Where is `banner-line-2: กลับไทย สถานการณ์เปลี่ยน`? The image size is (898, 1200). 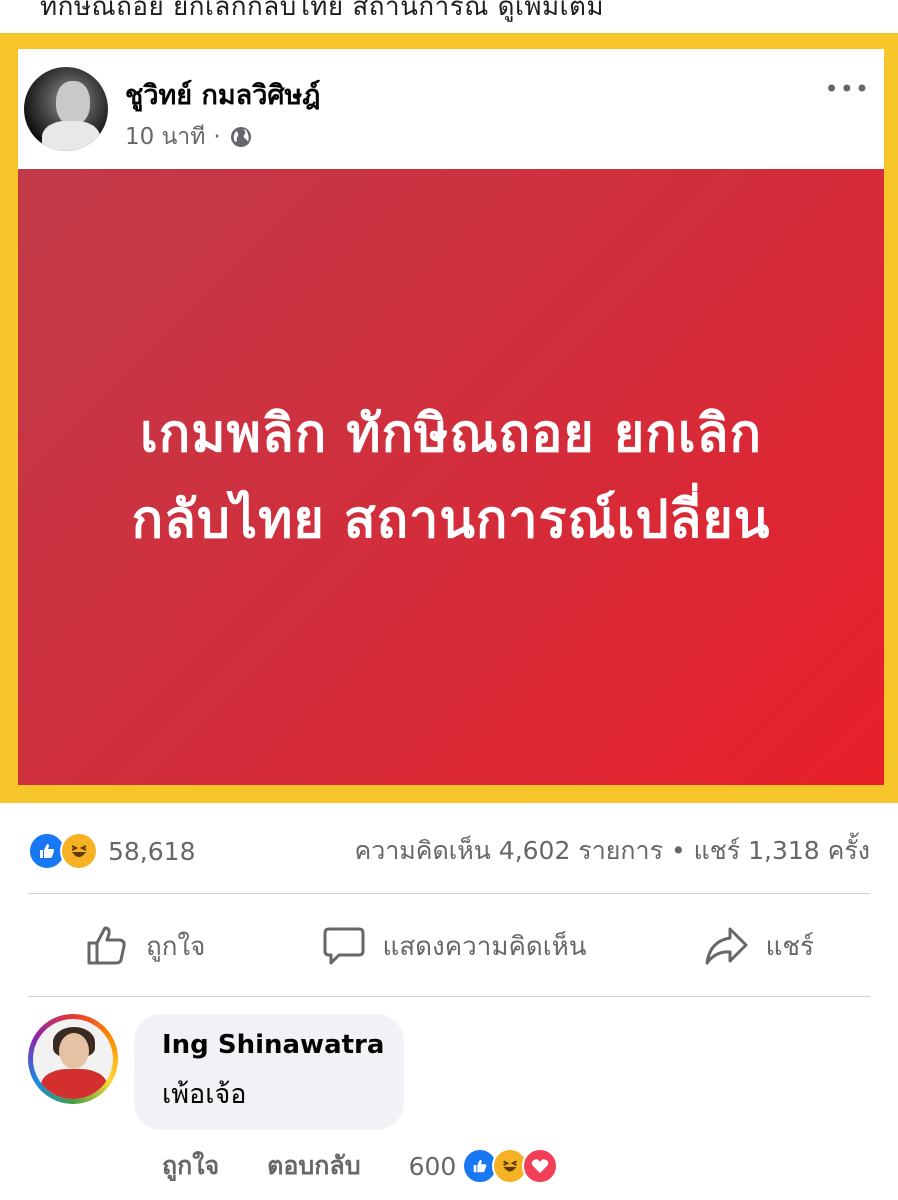
banner-line-2: กลับไทย สถานการณ์เปลี่ยน is located at coordinates (451, 520).